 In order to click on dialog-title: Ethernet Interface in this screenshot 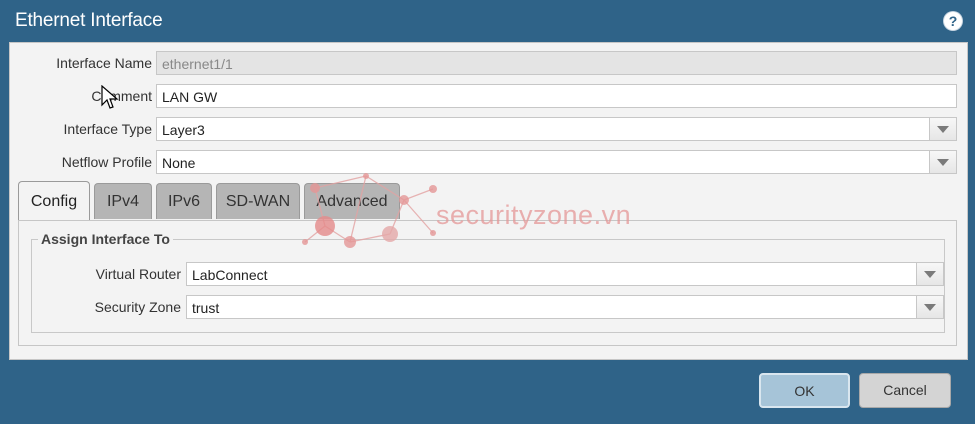, I will do `click(89, 20)`.